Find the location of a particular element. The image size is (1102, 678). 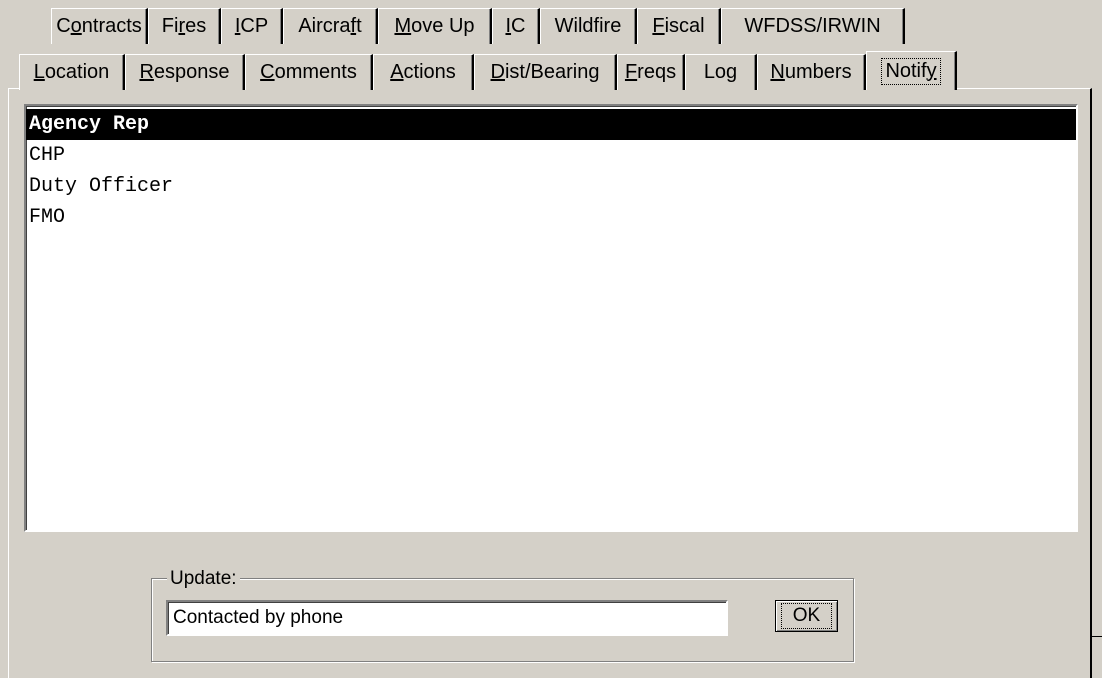

tab-comments: Comments is located at coordinates (309, 72).